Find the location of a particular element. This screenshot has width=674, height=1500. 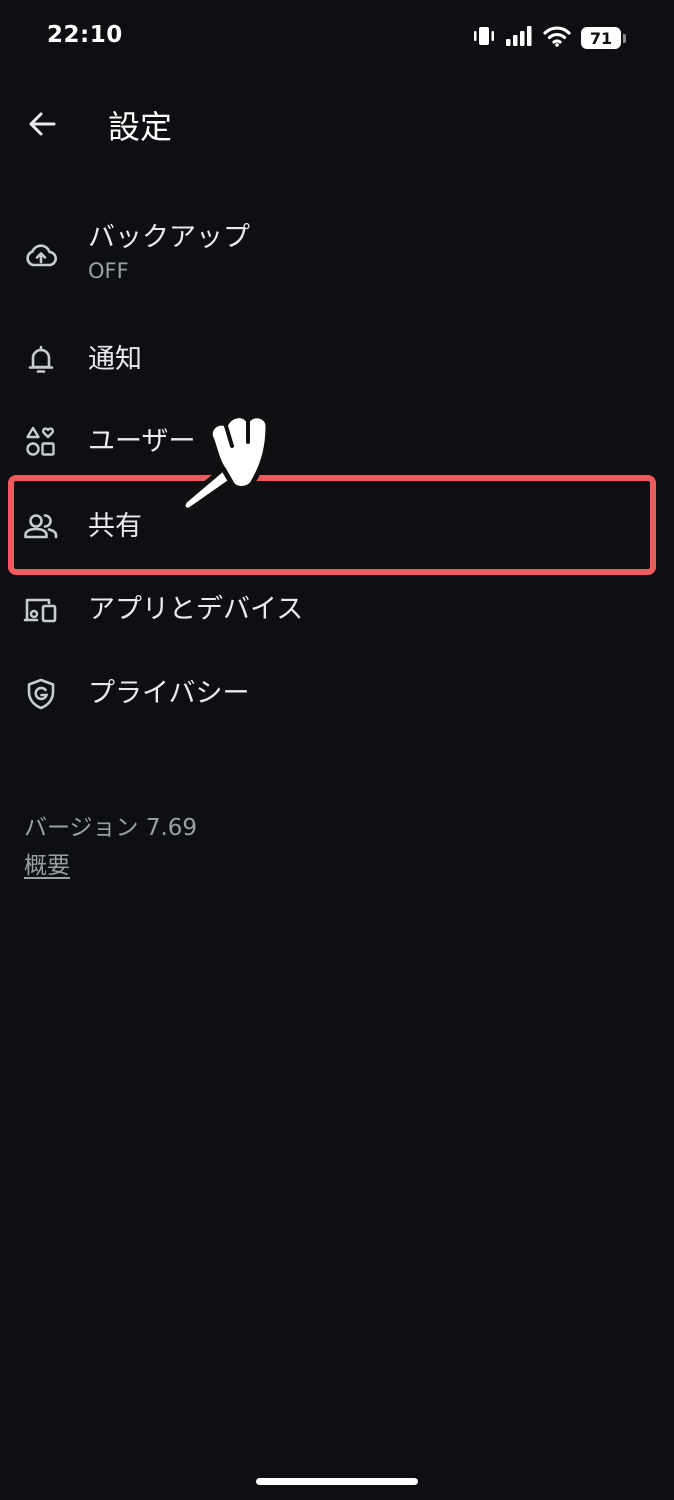

version-text: バージョン 7.69 is located at coordinates (111, 828).